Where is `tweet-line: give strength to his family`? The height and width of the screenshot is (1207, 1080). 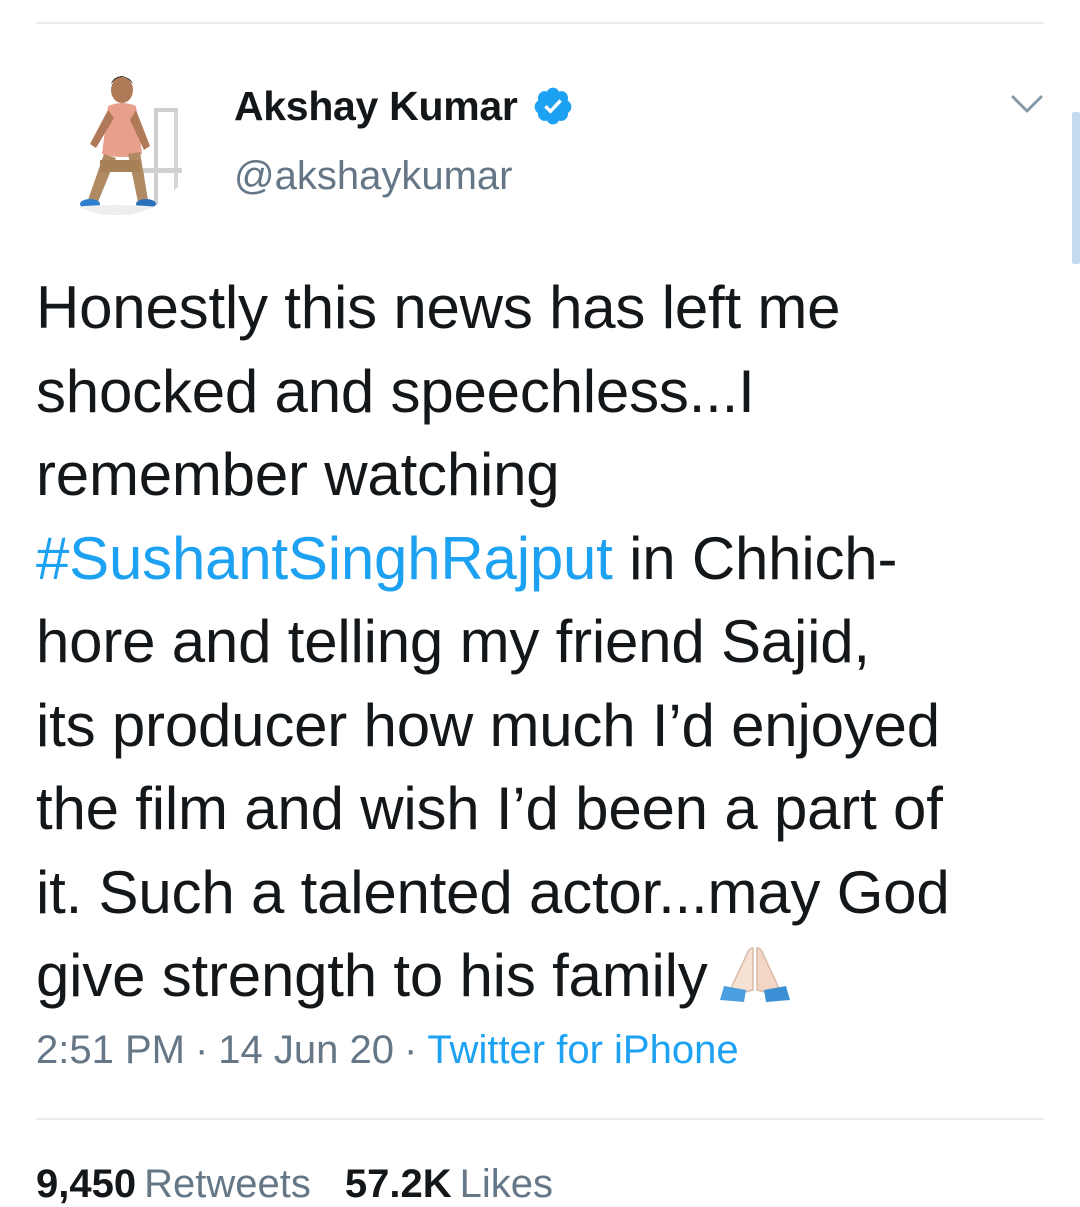
tweet-line: give strength to his family is located at coordinates (541, 976).